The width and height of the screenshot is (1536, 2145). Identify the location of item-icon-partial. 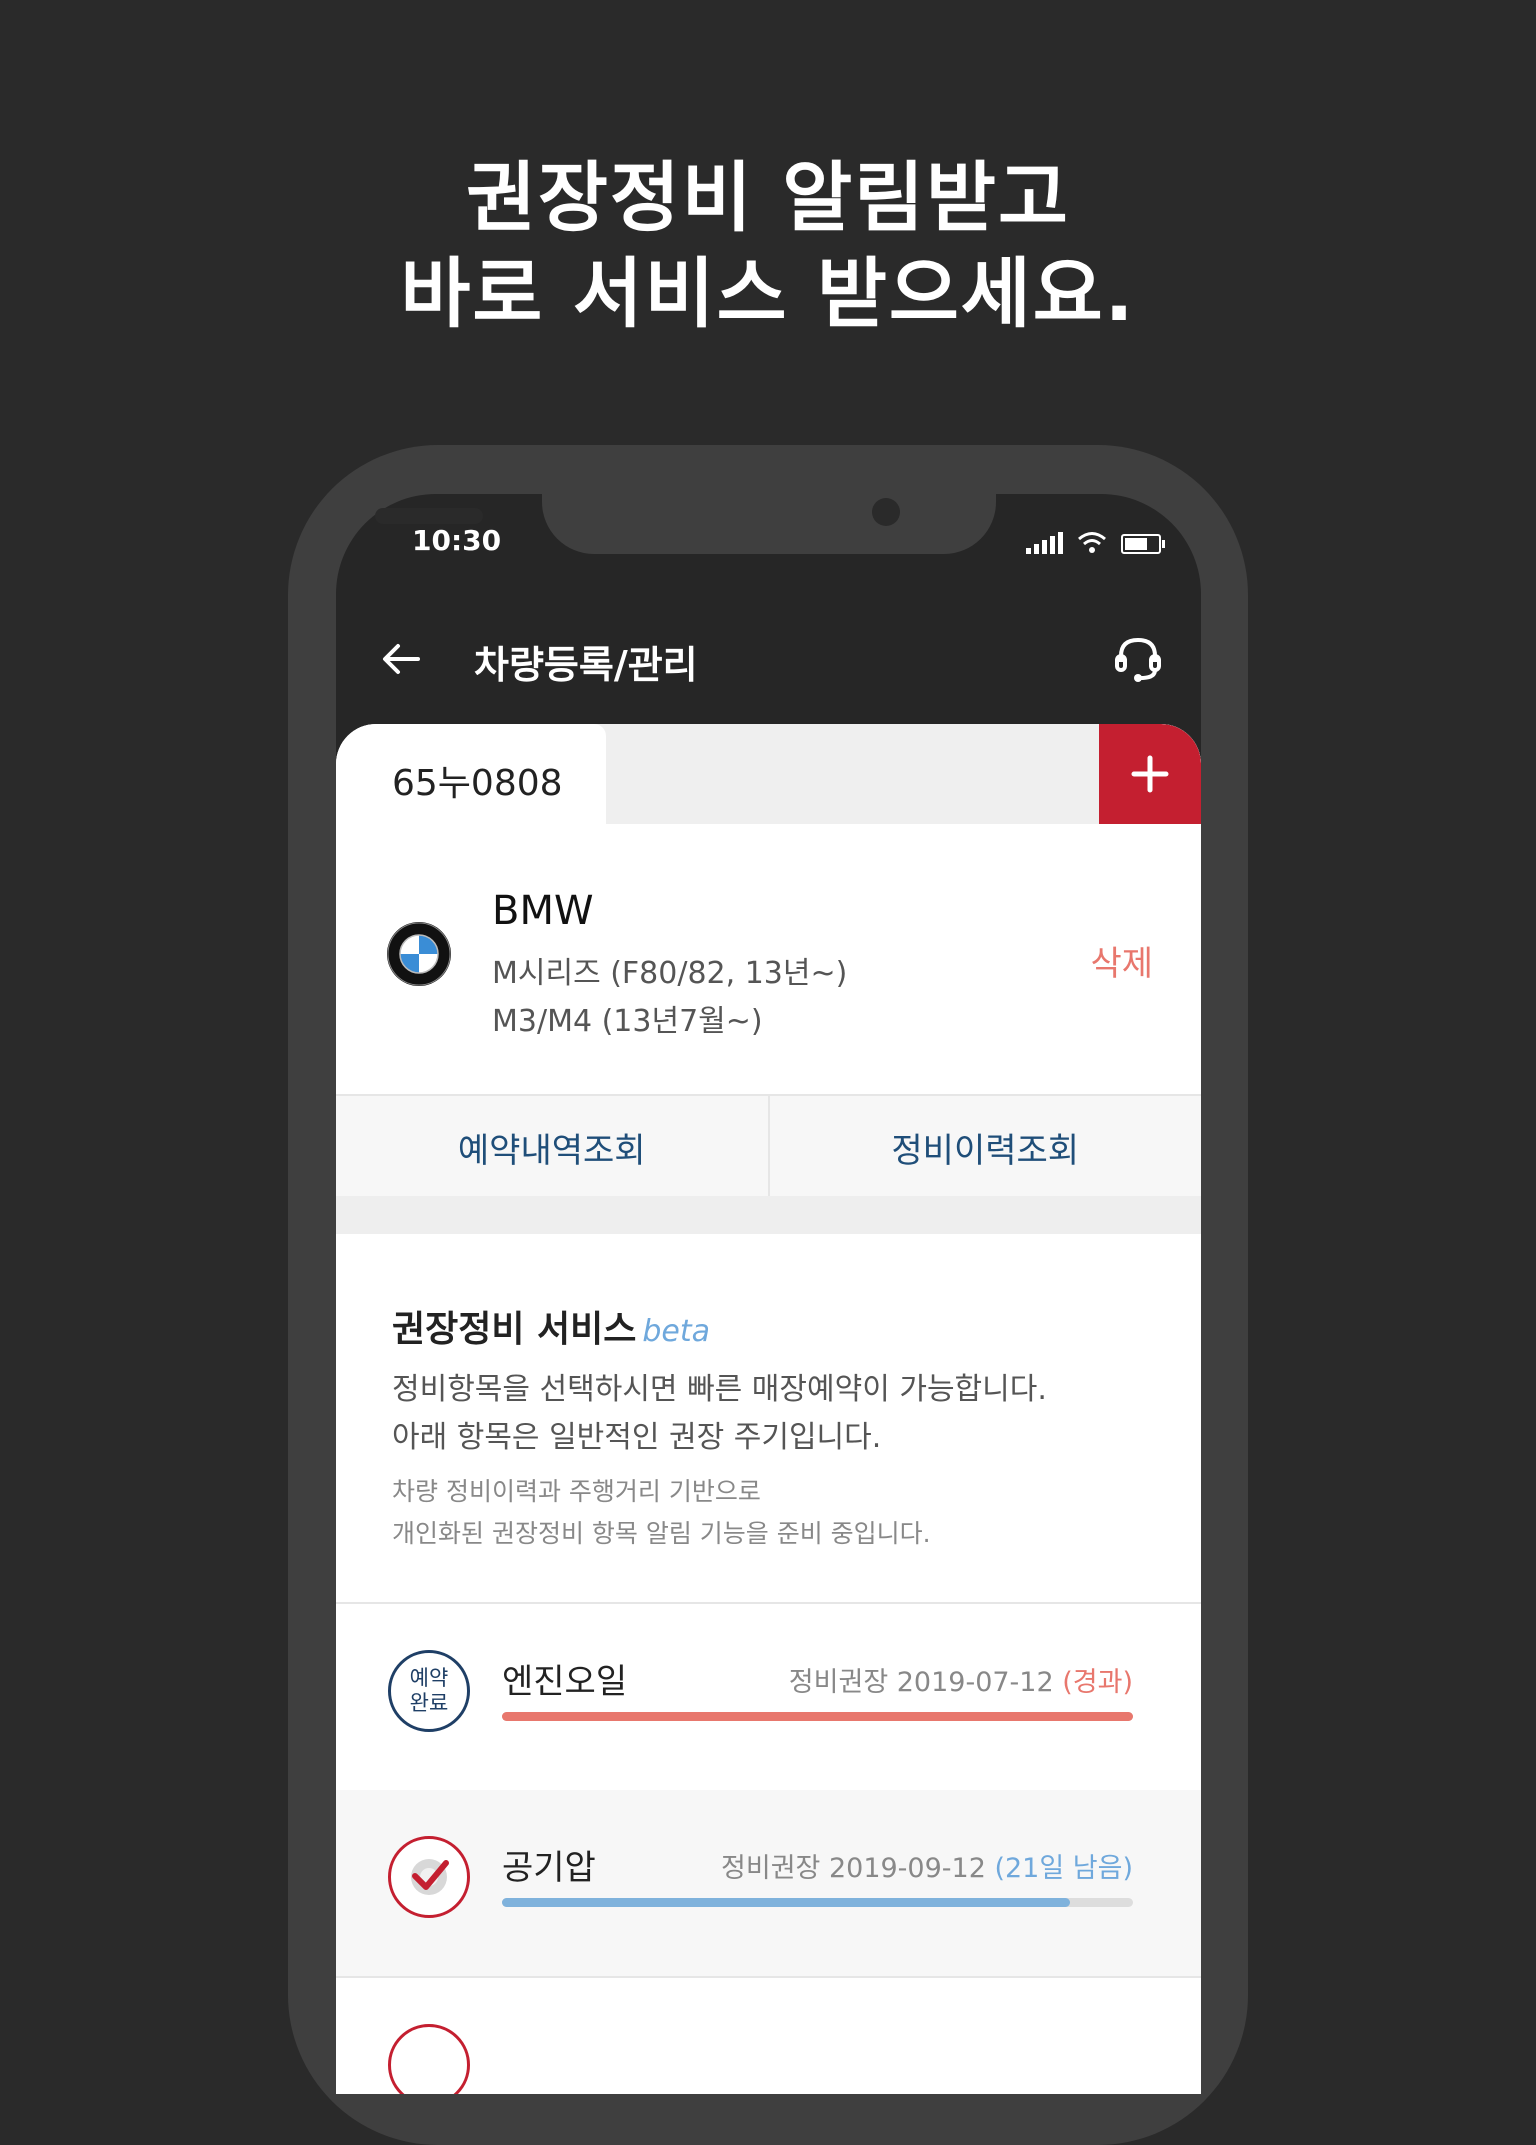
(429, 2059).